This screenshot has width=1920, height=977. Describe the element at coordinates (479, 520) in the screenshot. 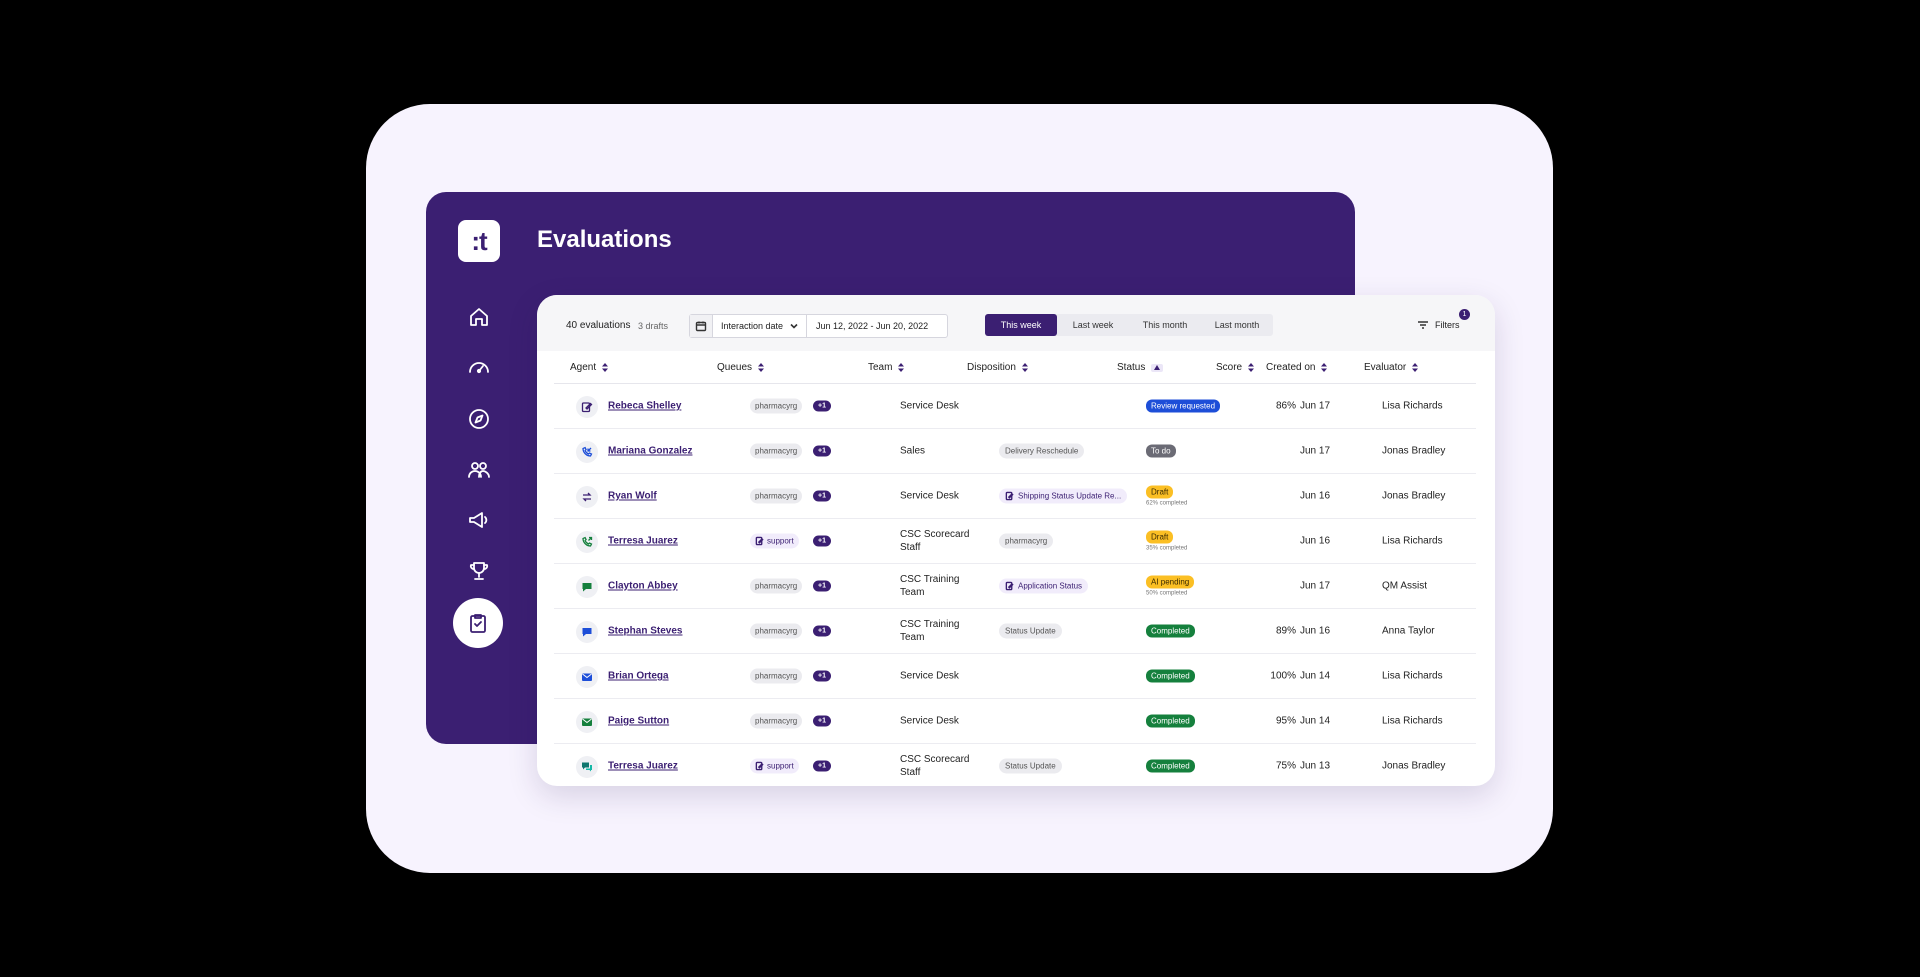

I see `sidebar-item-announcements` at that location.